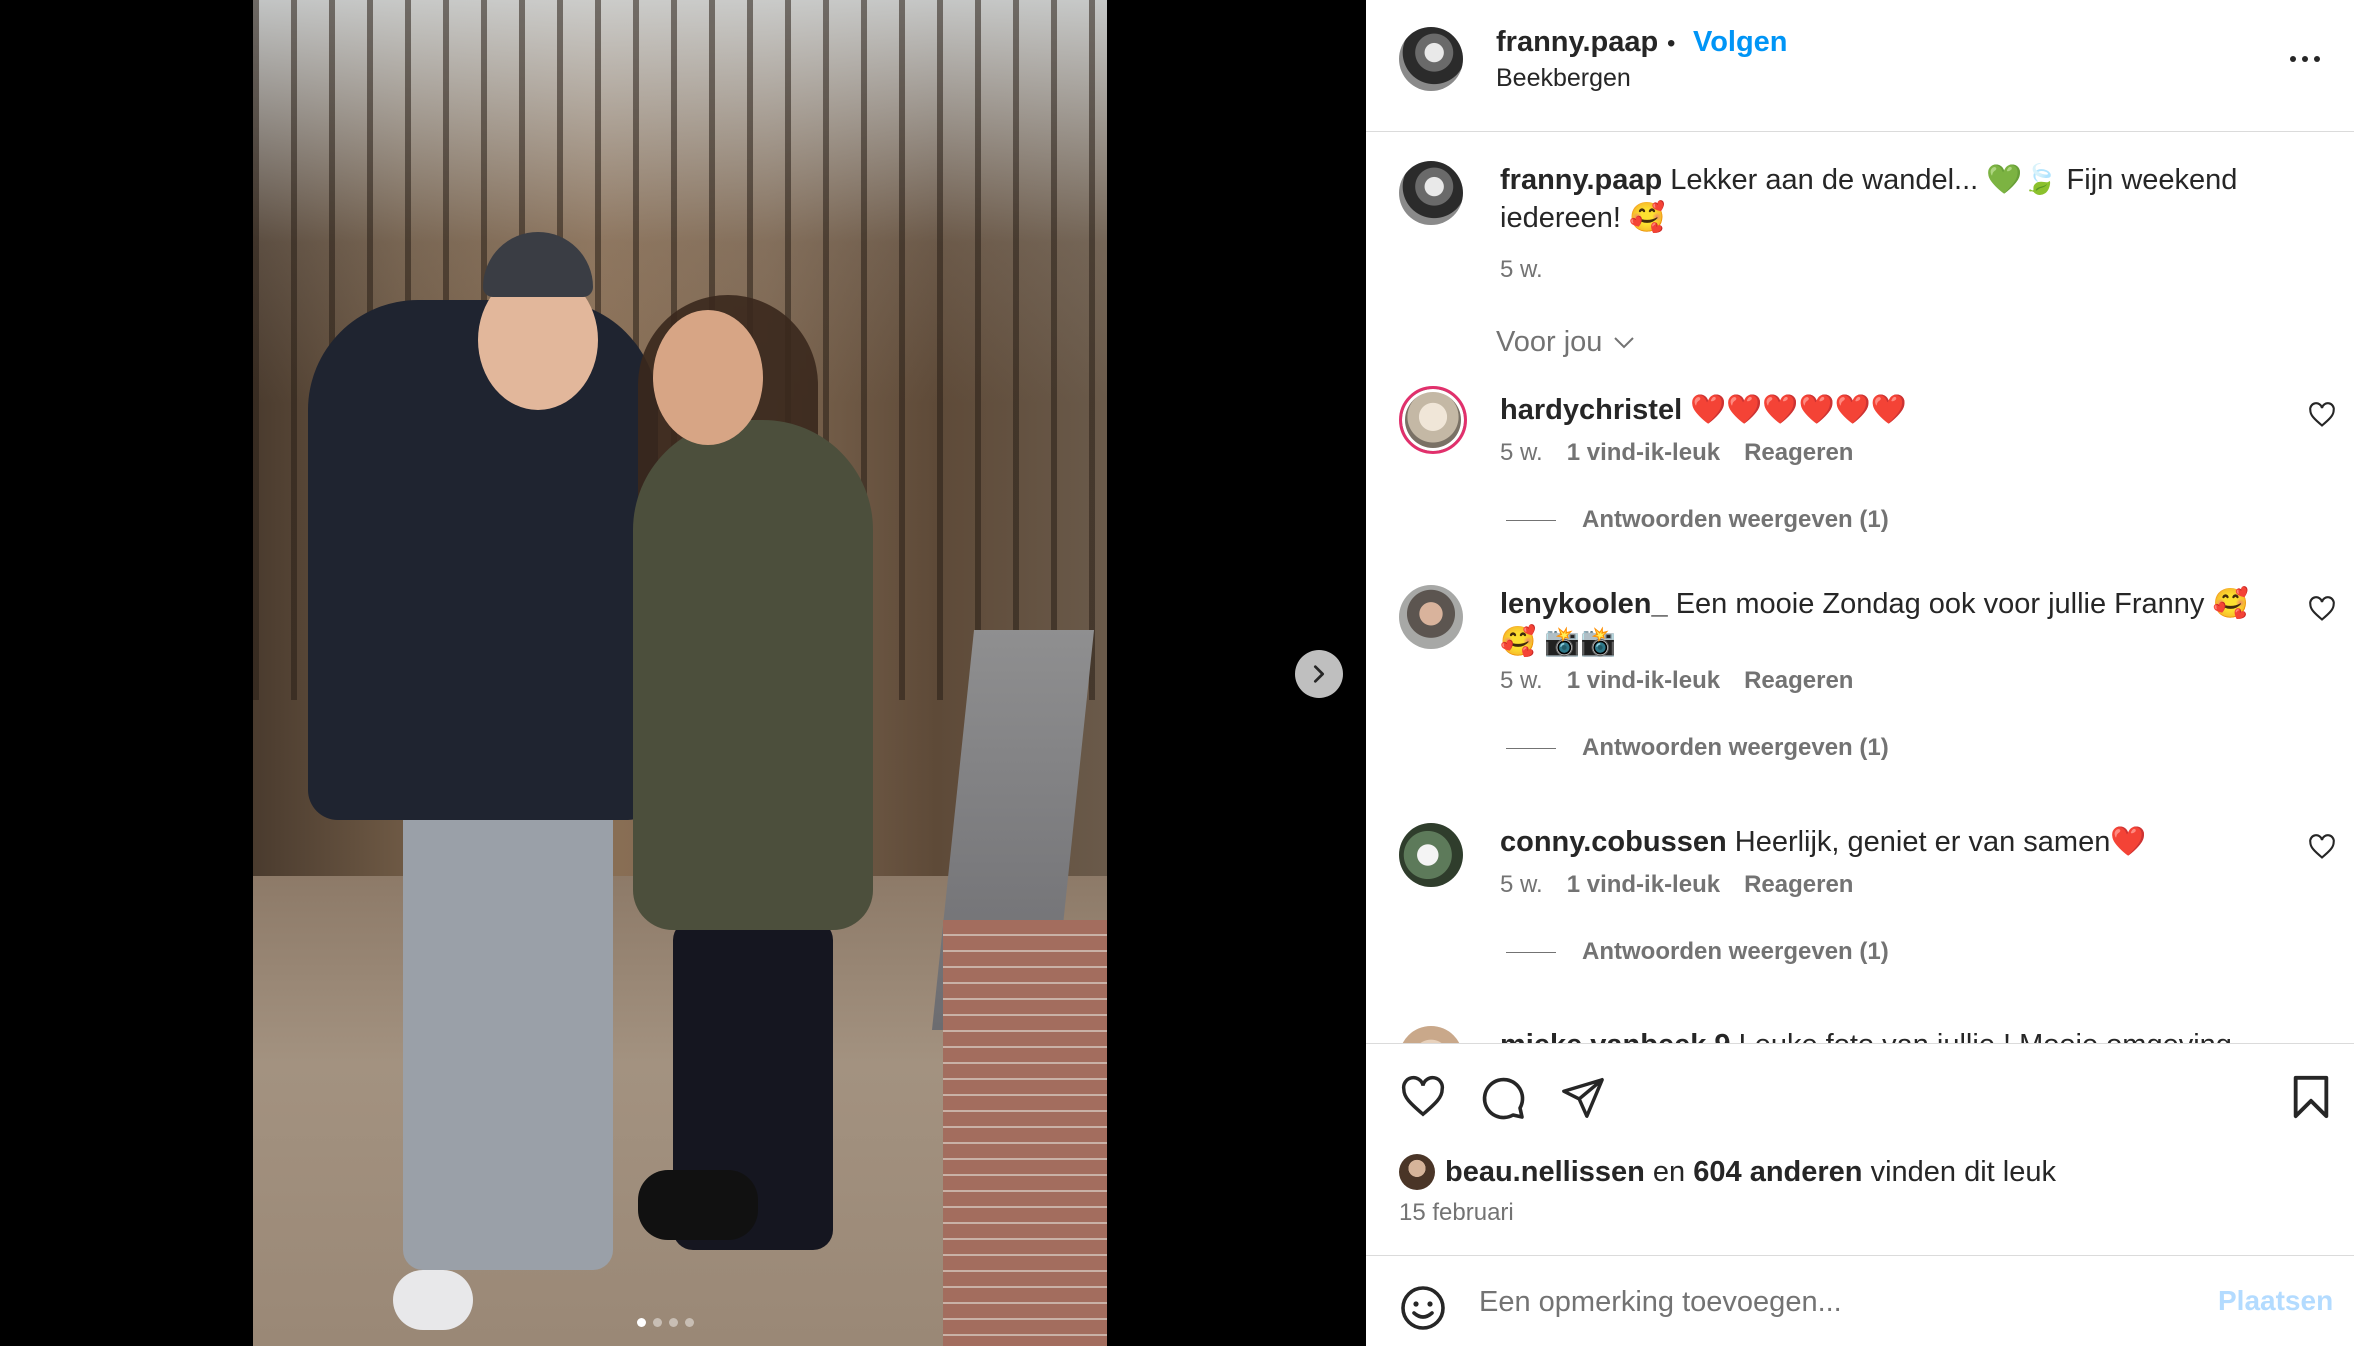 This screenshot has height=1346, width=2354. What do you see at coordinates (1545, 1172) in the screenshot?
I see `liker-username: beau.nellissen` at bounding box center [1545, 1172].